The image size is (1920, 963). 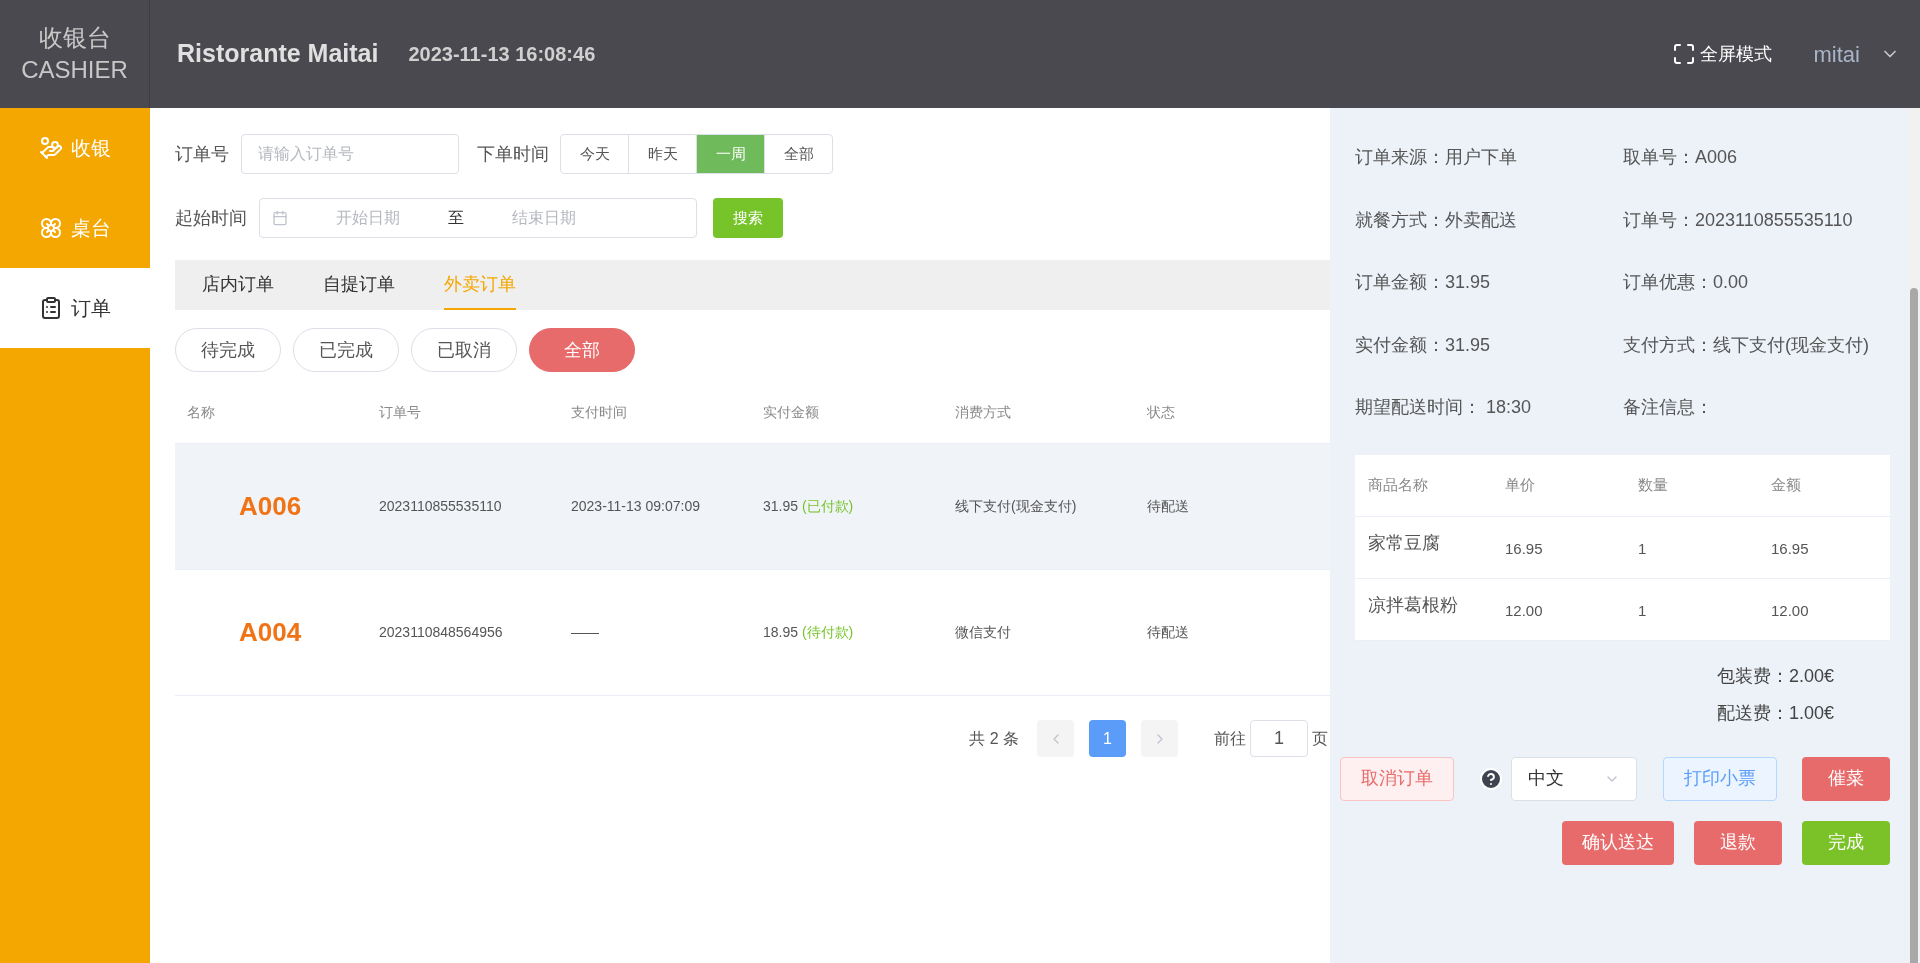 I want to click on column-header: 数量, so click(x=1653, y=484).